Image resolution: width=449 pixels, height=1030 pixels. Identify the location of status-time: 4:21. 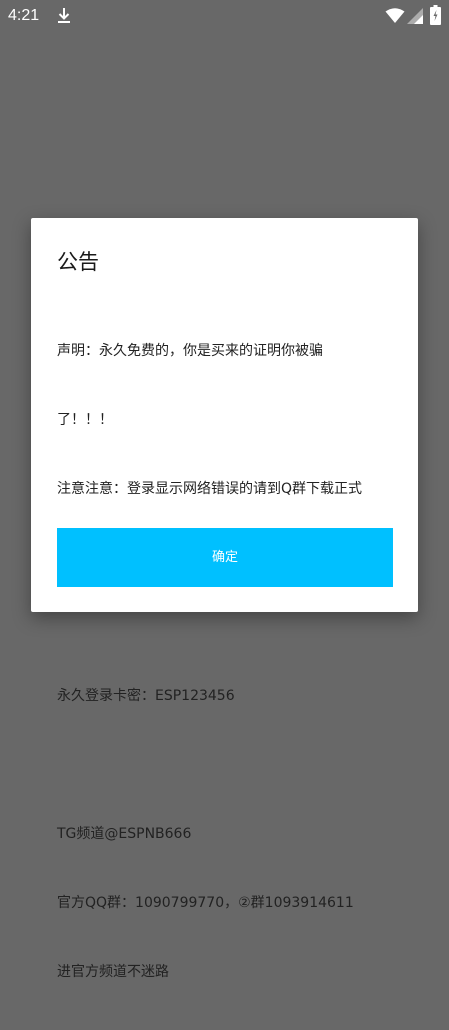
(24, 15).